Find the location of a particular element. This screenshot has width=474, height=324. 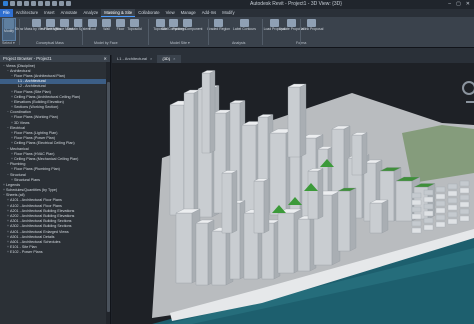

tab-view: View is located at coordinates (170, 13).